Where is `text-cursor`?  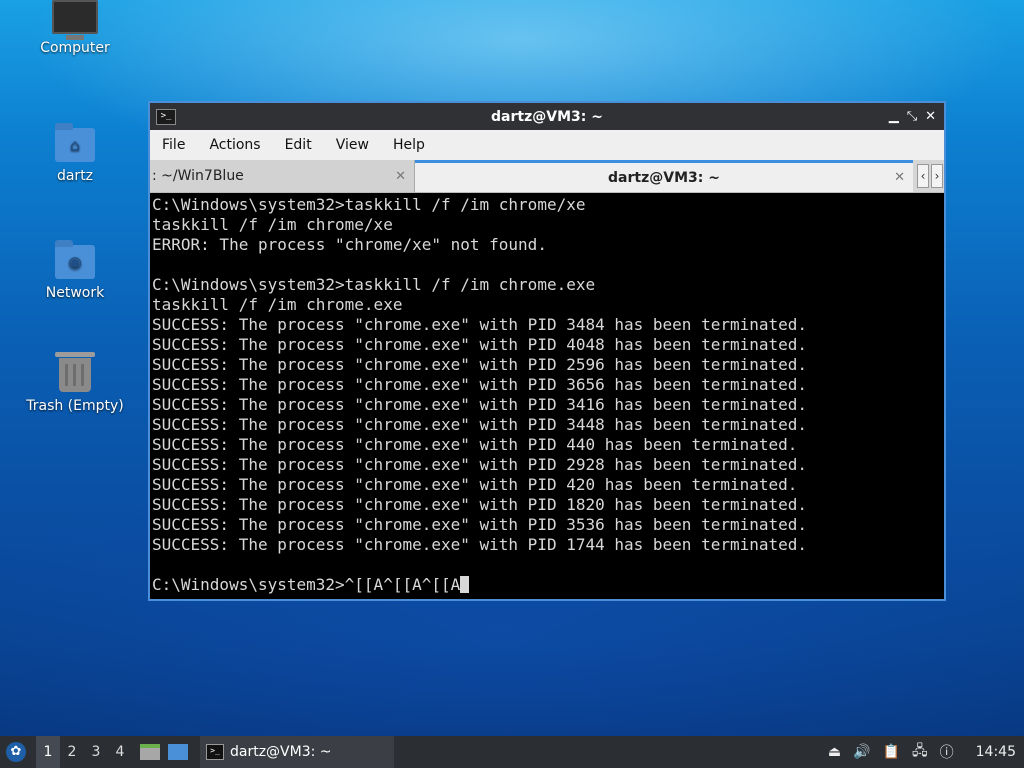
text-cursor is located at coordinates (465, 584).